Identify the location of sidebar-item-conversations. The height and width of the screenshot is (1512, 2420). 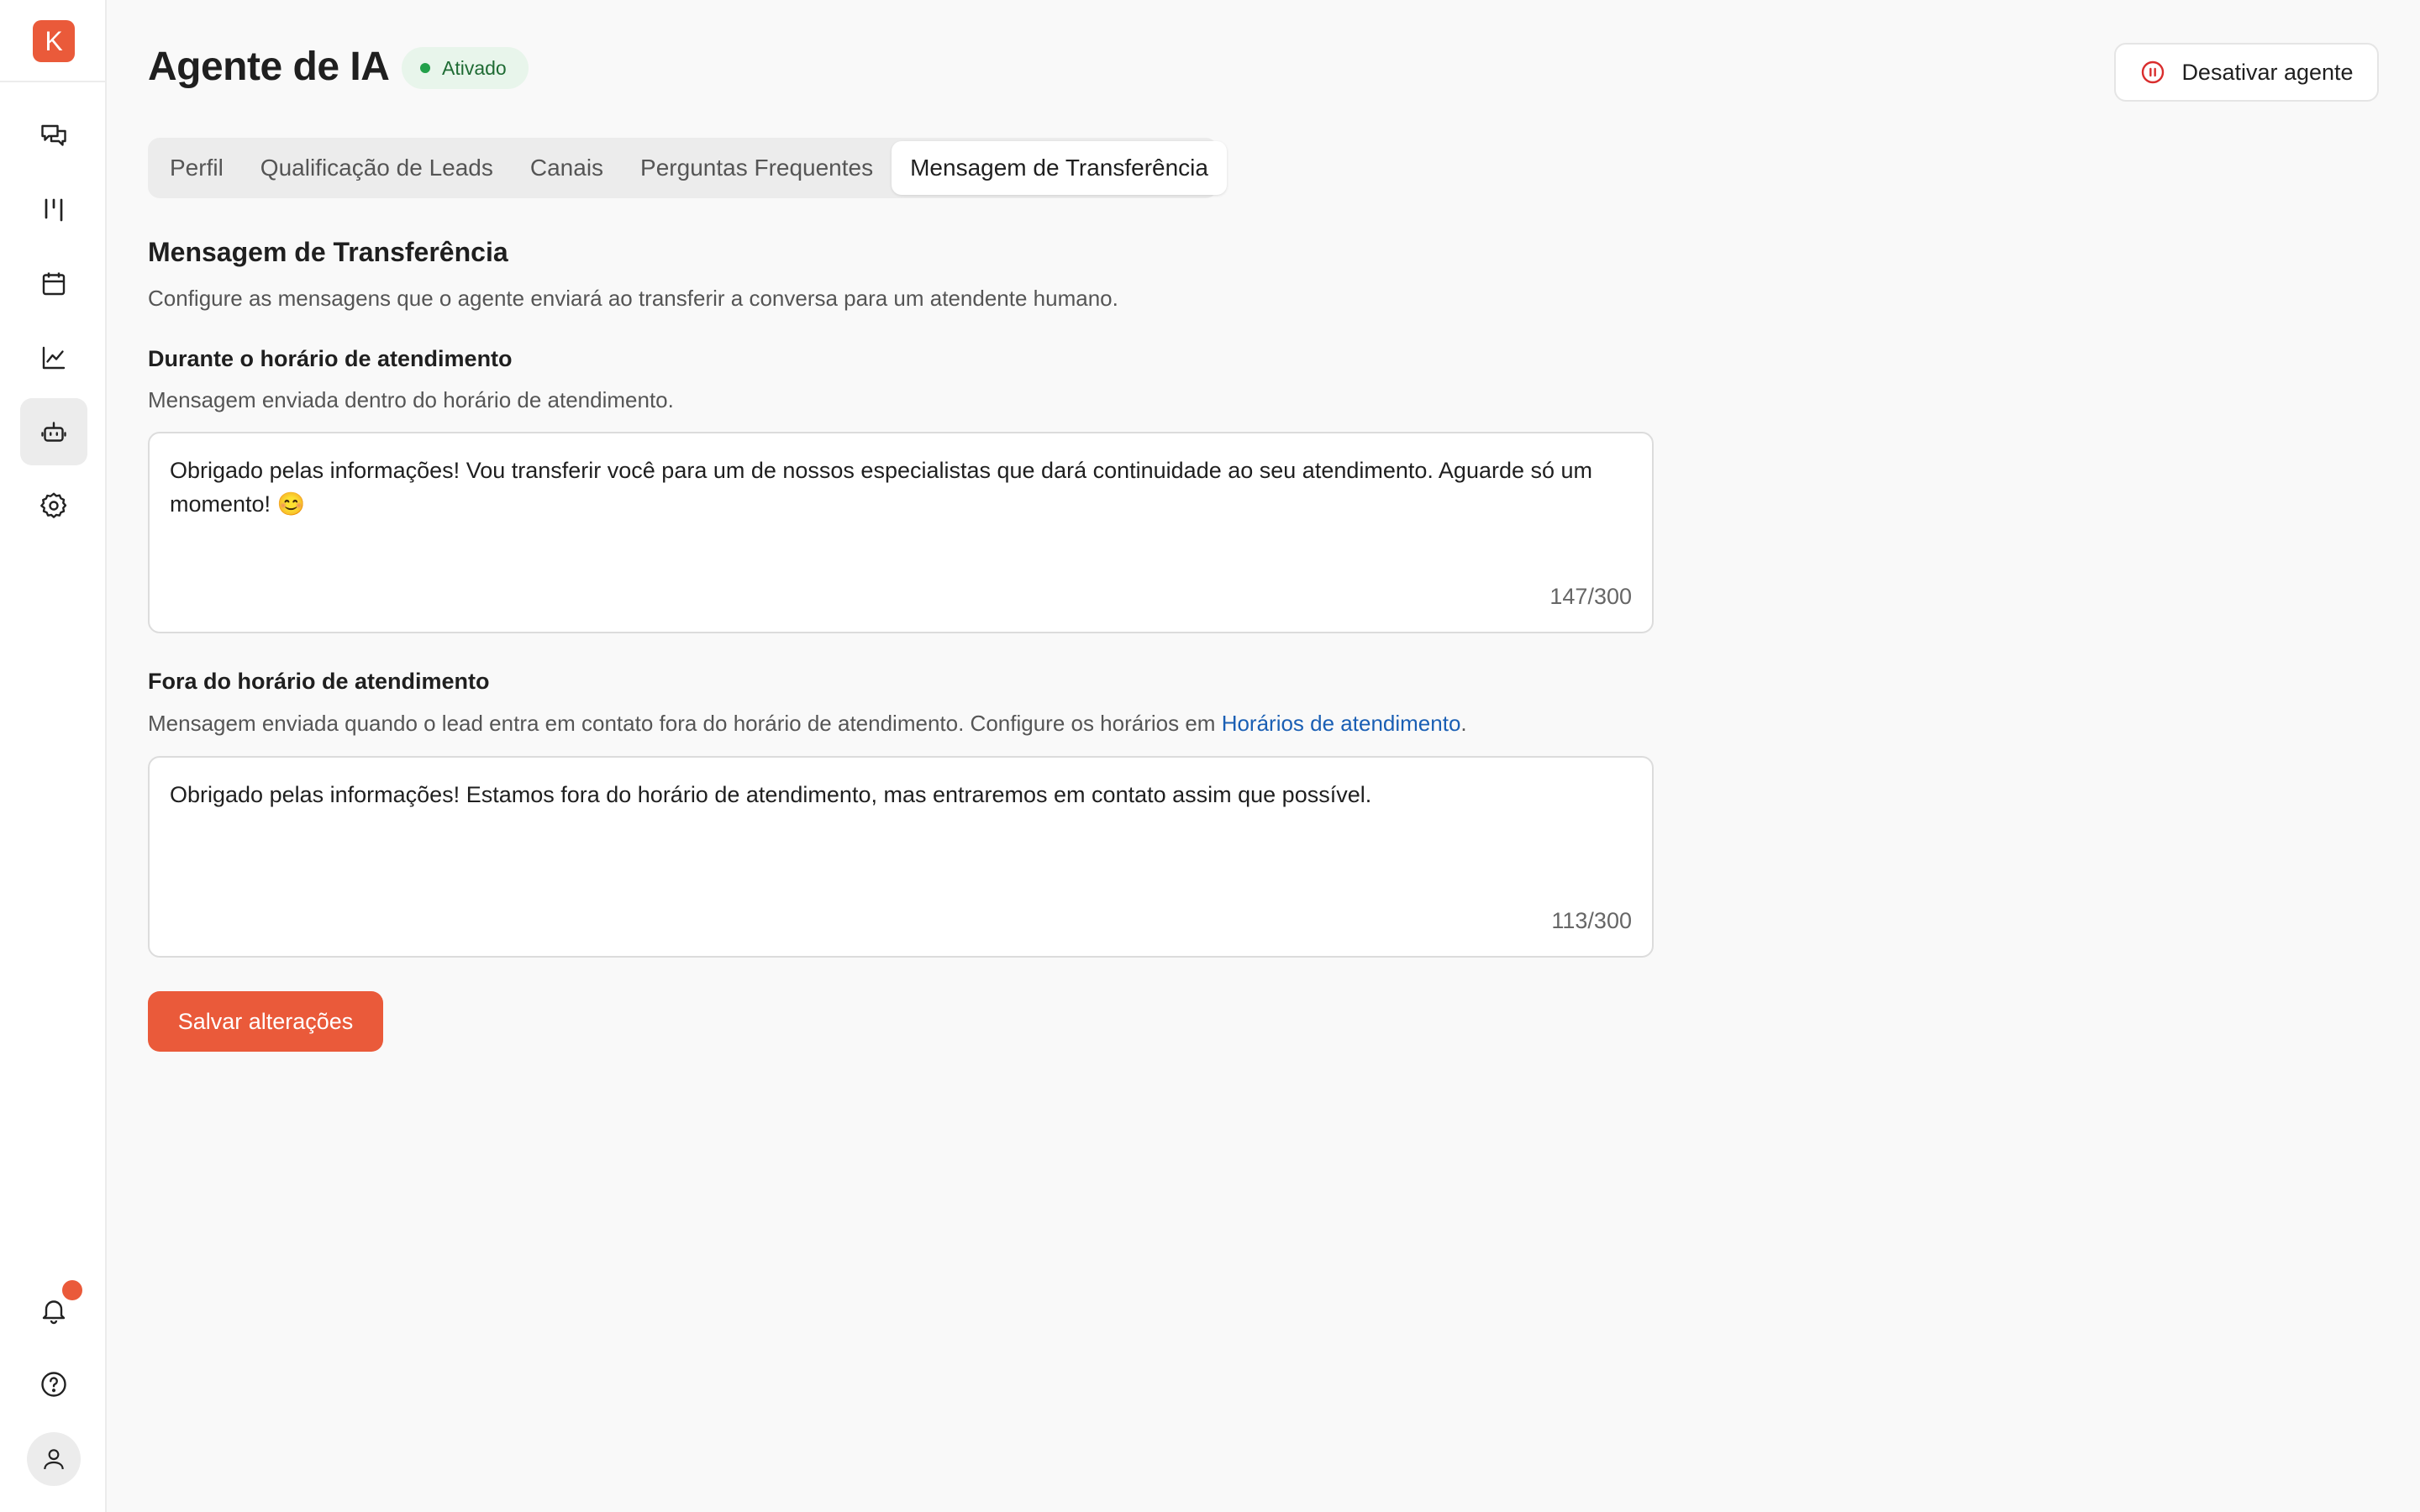
(53, 136).